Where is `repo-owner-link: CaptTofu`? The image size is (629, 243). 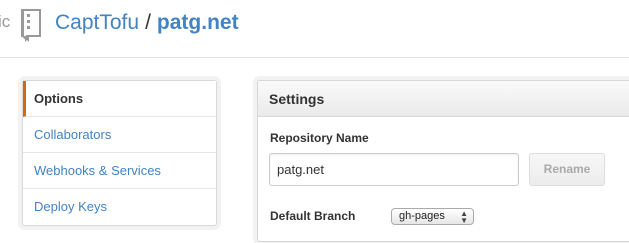
repo-owner-link: CaptTofu is located at coordinates (97, 22).